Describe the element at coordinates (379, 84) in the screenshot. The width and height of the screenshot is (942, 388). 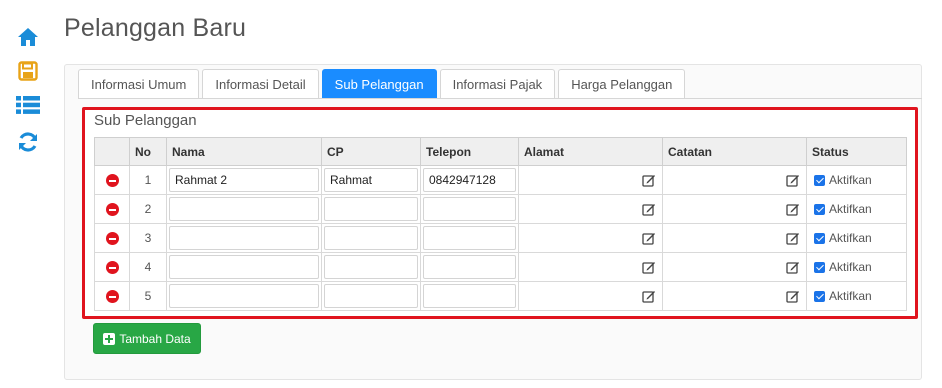
I see `tab-sub-pelanggan: Sub Pelanggan` at that location.